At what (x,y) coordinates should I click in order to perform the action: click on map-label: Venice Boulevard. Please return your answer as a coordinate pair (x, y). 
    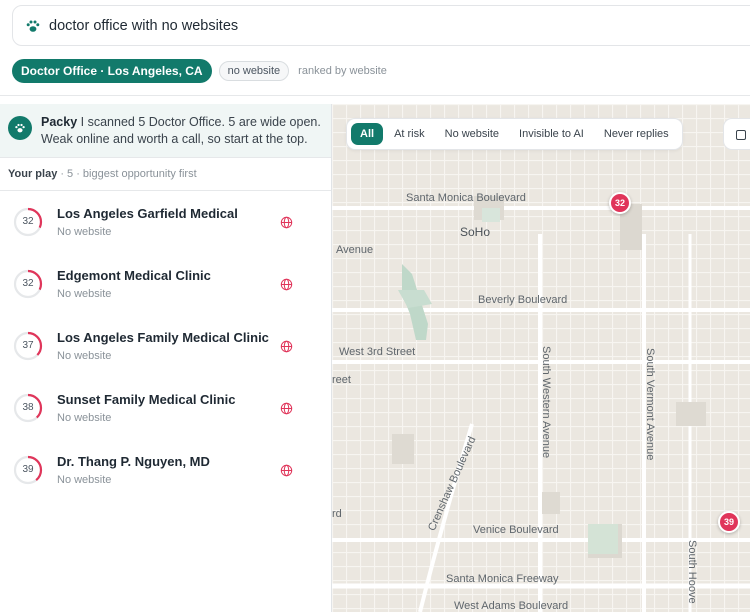
    Looking at the image, I should click on (516, 530).